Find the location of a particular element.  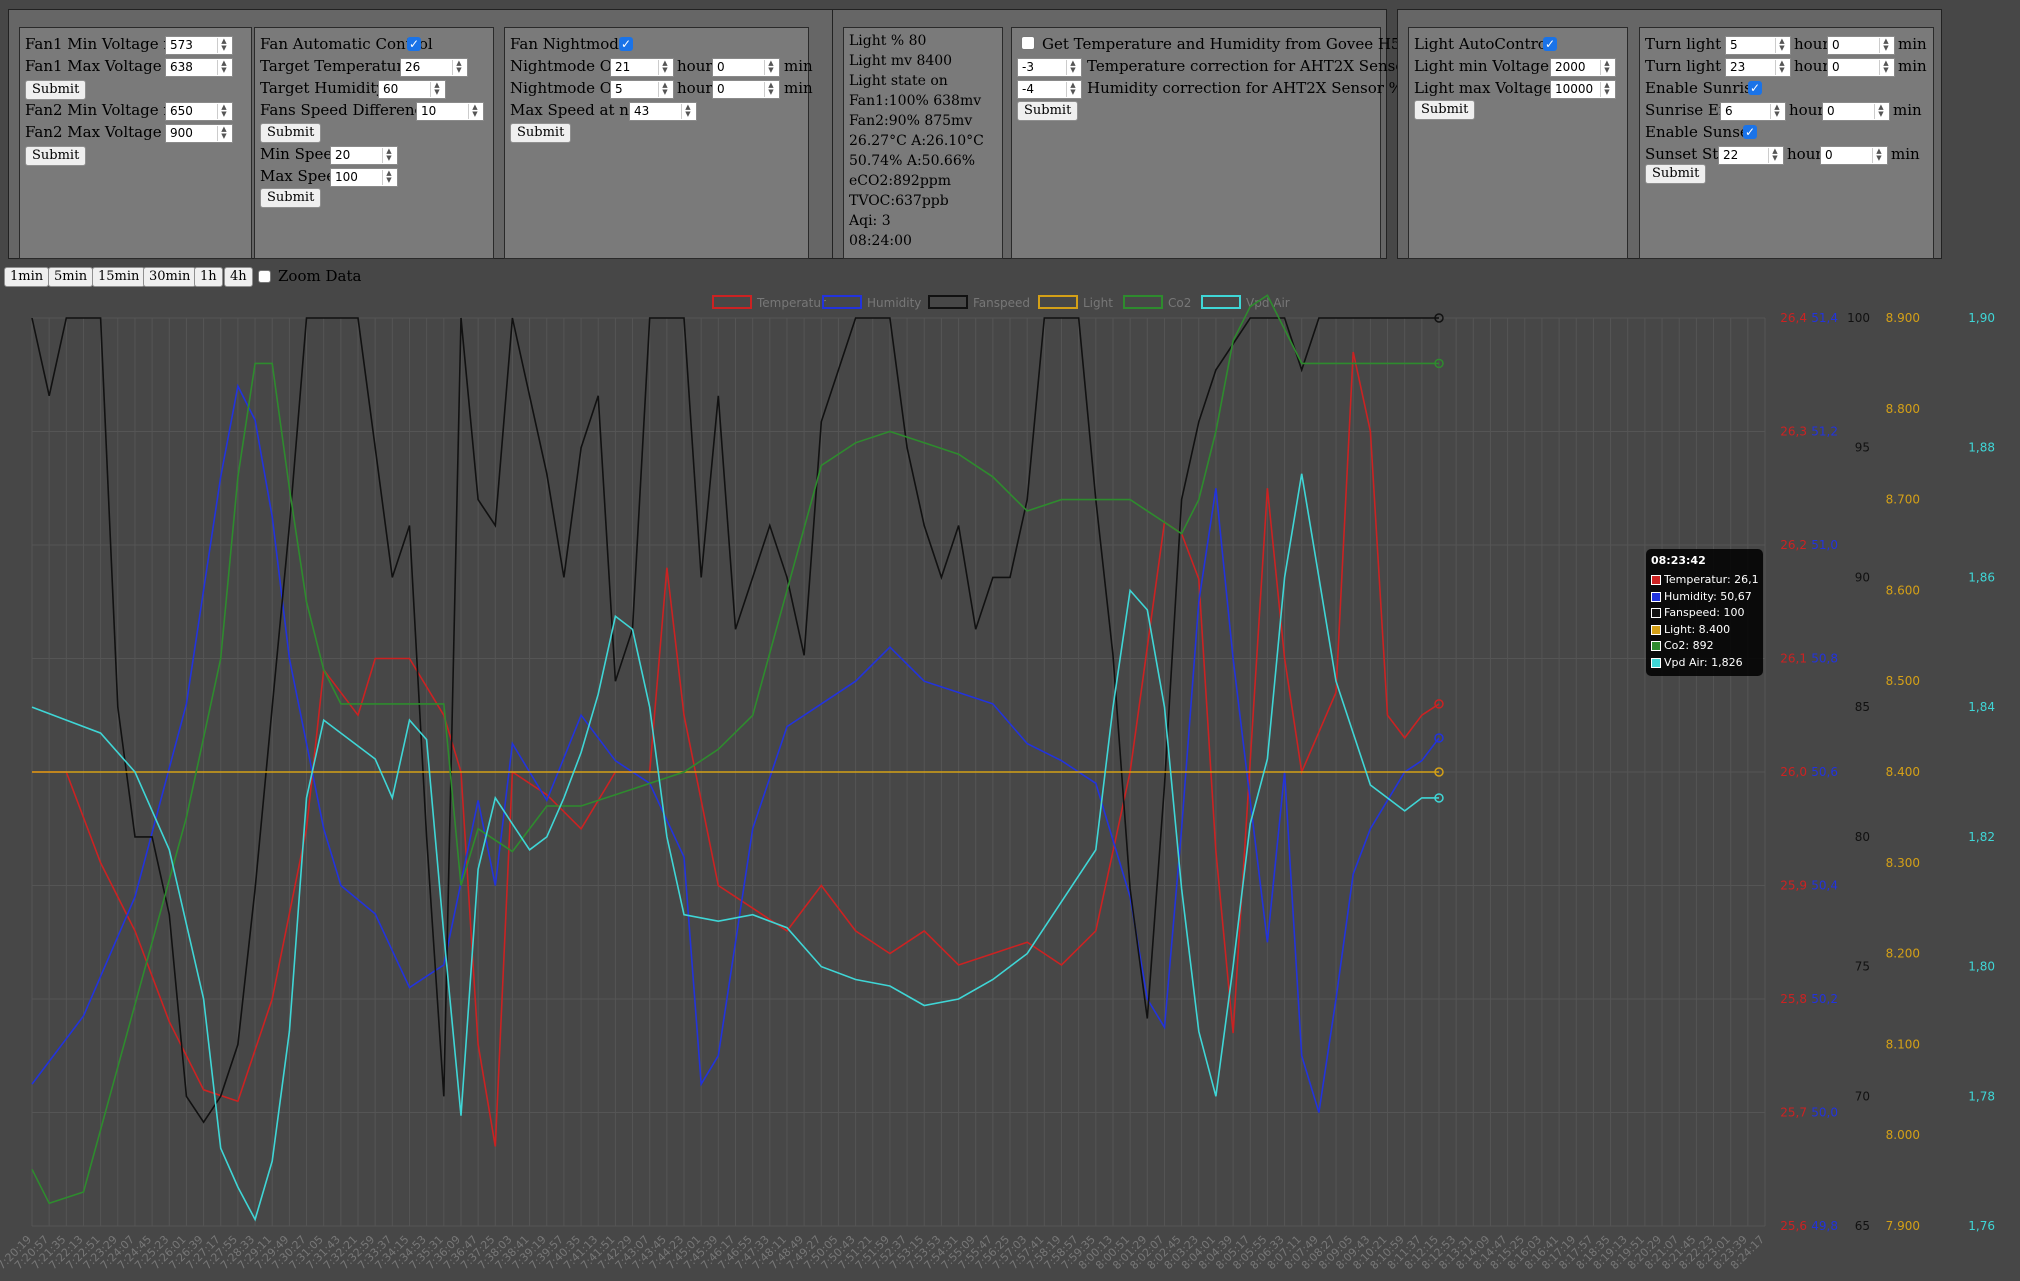

sunset-start-hour-input: 22 ▲ ▼ is located at coordinates (1751, 155).